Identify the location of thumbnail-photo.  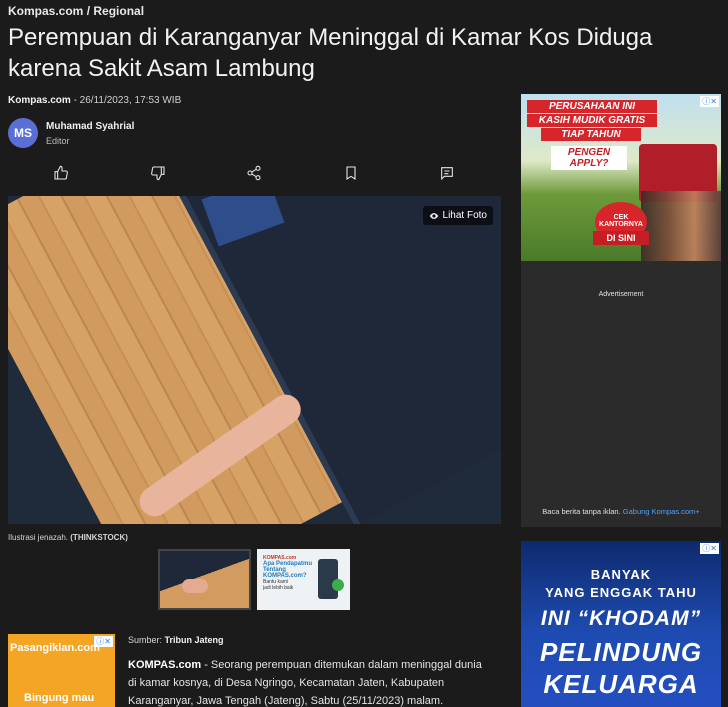
(204, 579).